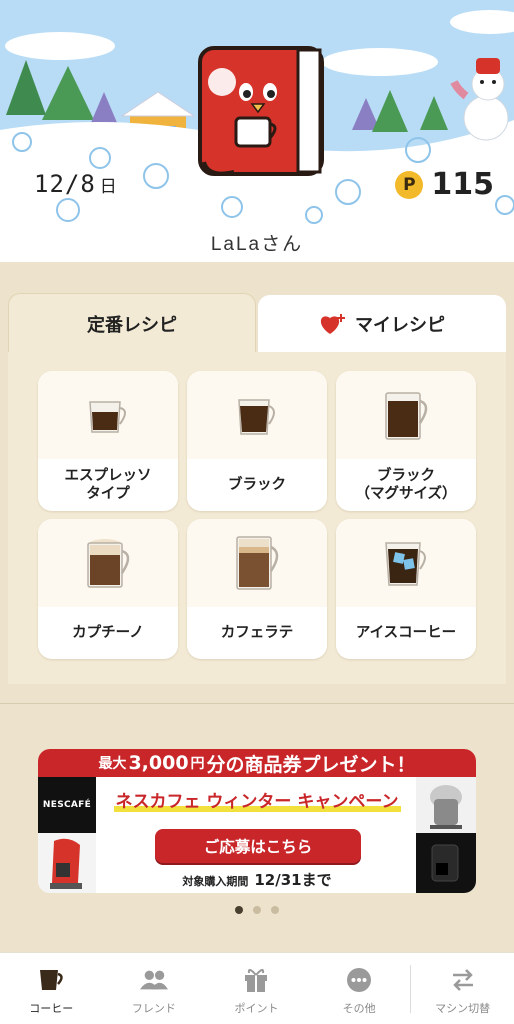  Describe the element at coordinates (257, 703) in the screenshot. I see `section-divider` at that location.